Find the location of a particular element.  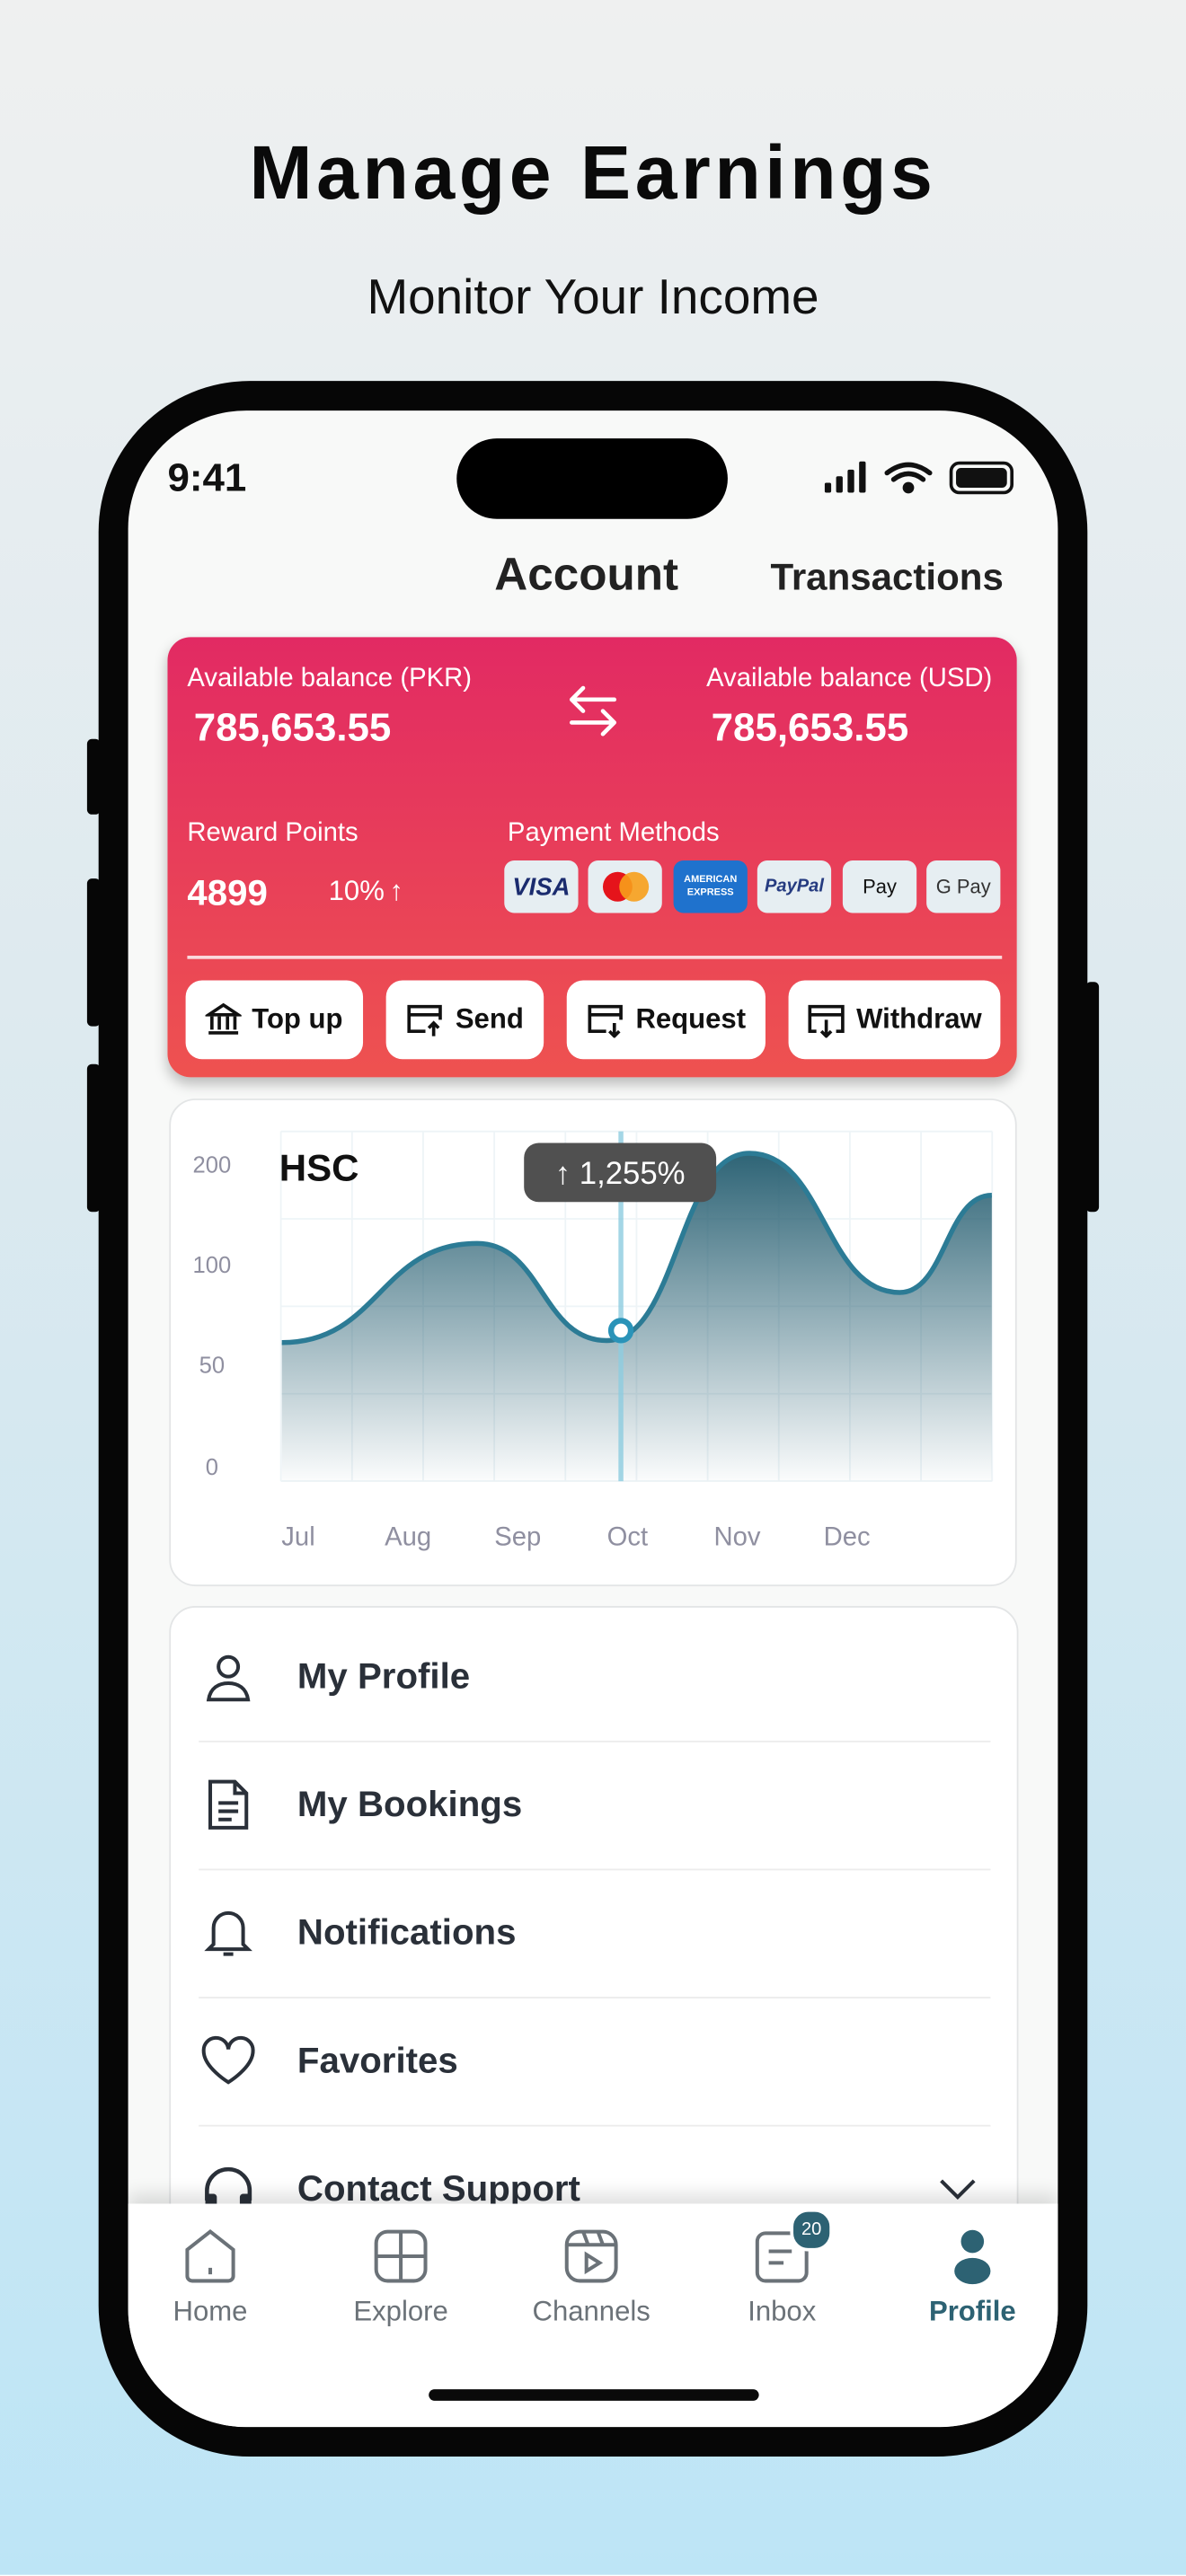

y-tick-label: 0 is located at coordinates (212, 1467).